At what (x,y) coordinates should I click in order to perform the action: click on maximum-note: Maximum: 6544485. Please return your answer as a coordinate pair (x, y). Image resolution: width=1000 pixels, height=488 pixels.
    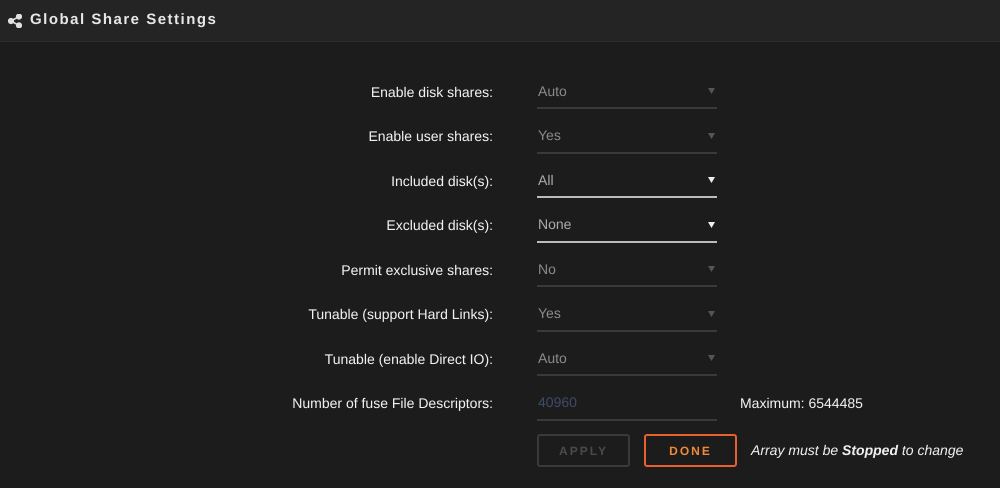
    Looking at the image, I should click on (801, 404).